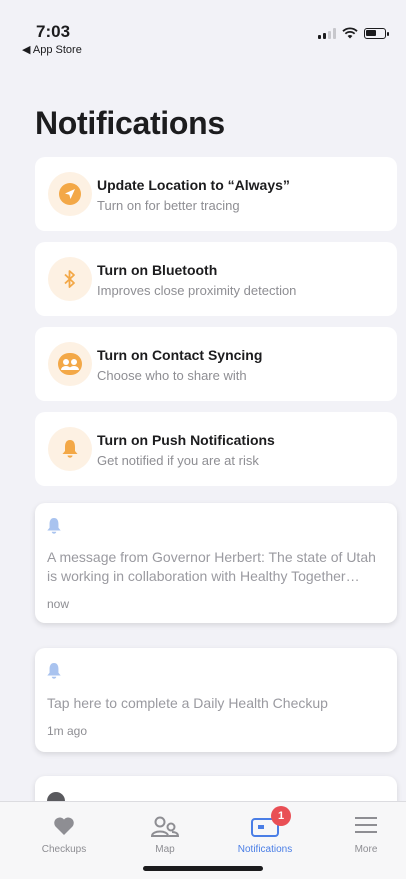  I want to click on tab-checkups: Checkups, so click(64, 832).